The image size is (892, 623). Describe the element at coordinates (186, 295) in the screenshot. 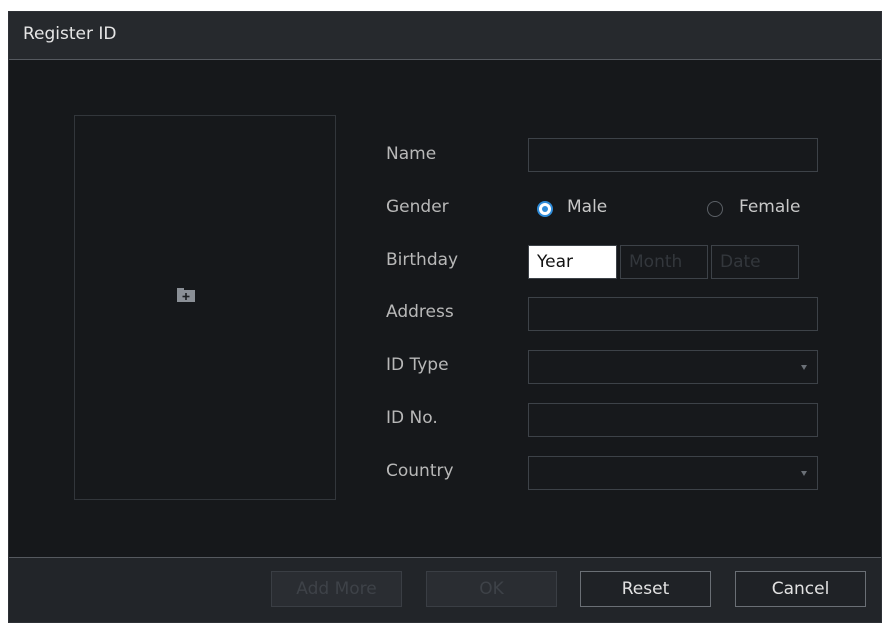

I see `add-photo-icon` at that location.